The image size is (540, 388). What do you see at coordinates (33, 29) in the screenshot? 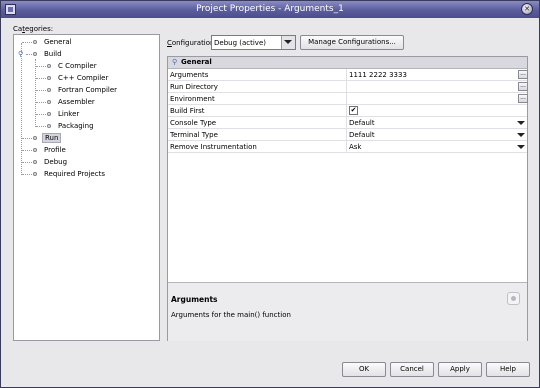
I see `categories-label: Categories:` at bounding box center [33, 29].